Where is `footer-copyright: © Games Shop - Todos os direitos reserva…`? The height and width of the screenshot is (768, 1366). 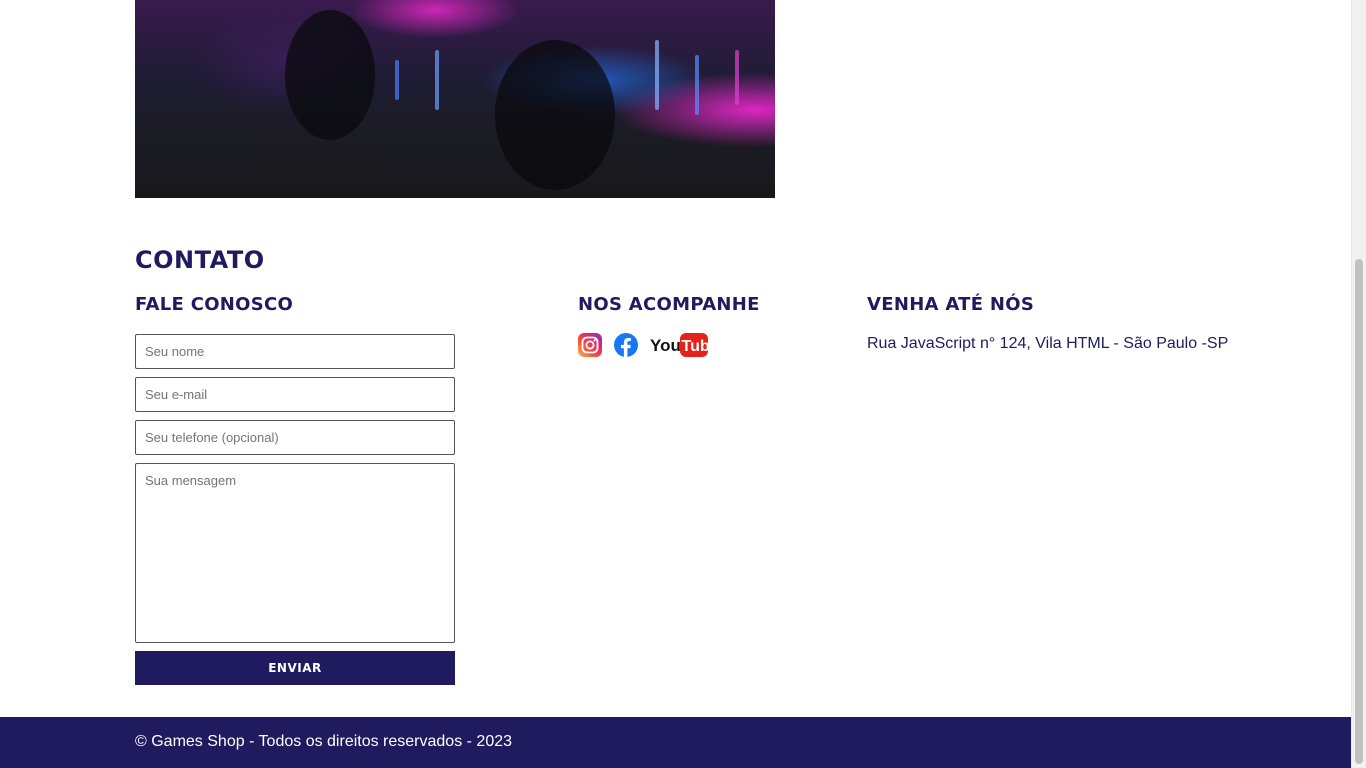 footer-copyright: © Games Shop - Todos os direitos reserva… is located at coordinates (324, 741).